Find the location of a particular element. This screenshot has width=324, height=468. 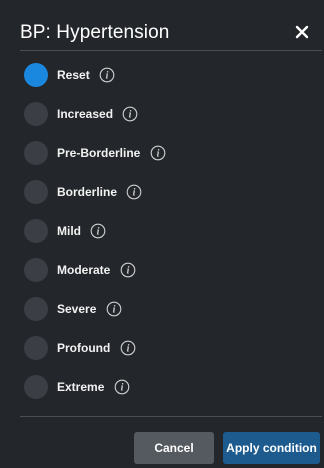

option-label-wrap: Mild i is located at coordinates (81, 231).